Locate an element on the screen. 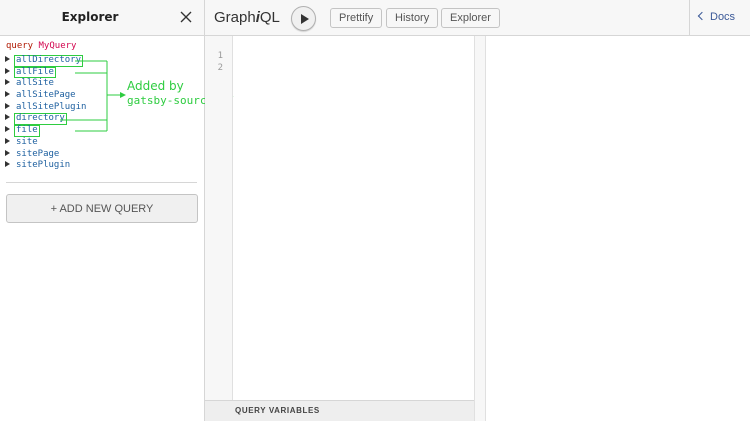 The height and width of the screenshot is (421, 750). field-label: allSite is located at coordinates (35, 83).